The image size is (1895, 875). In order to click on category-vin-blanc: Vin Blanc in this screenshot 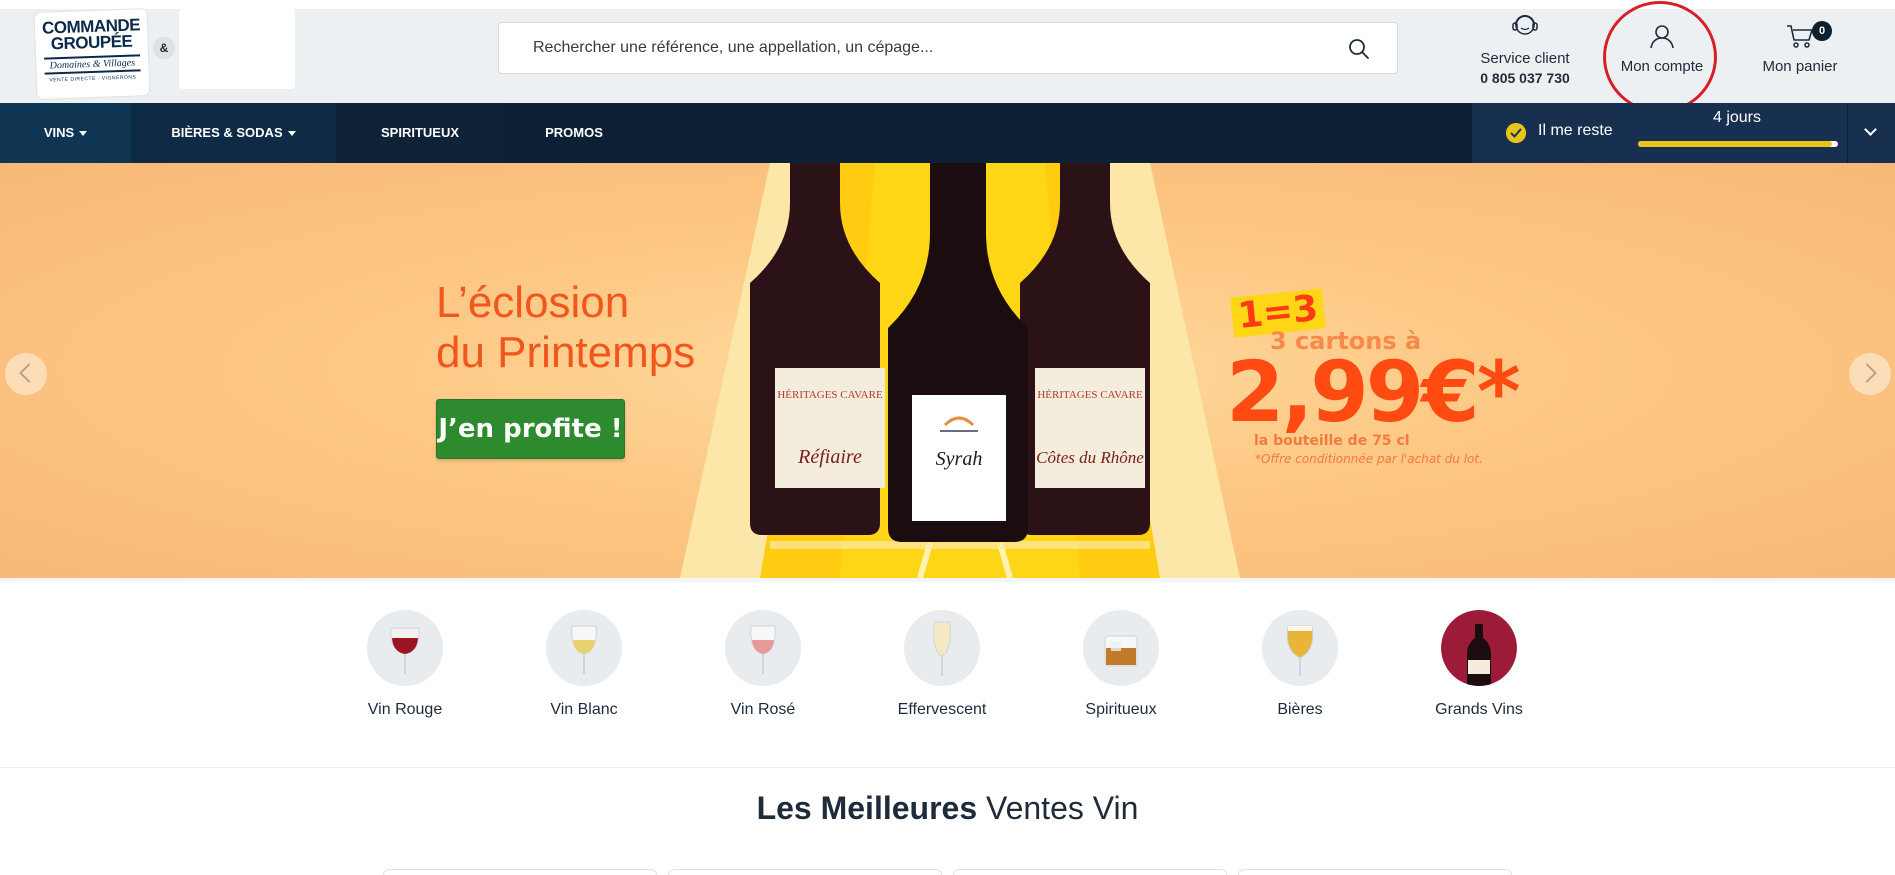, I will do `click(584, 665)`.